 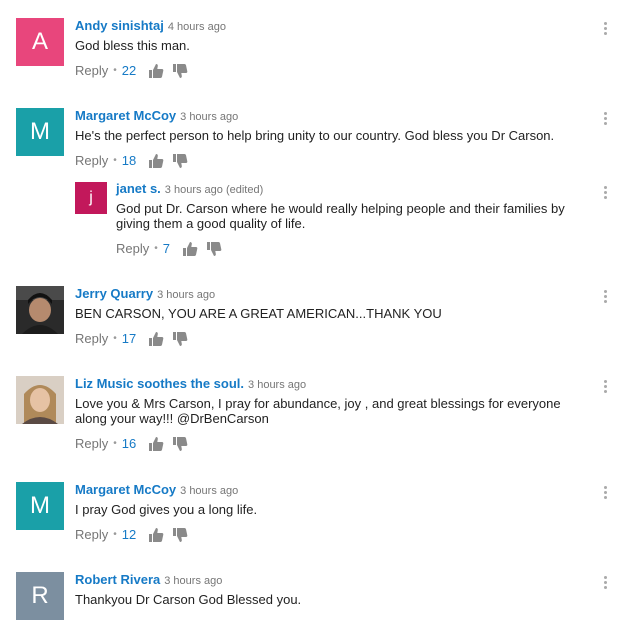 What do you see at coordinates (129, 339) in the screenshot?
I see `like-count: 17` at bounding box center [129, 339].